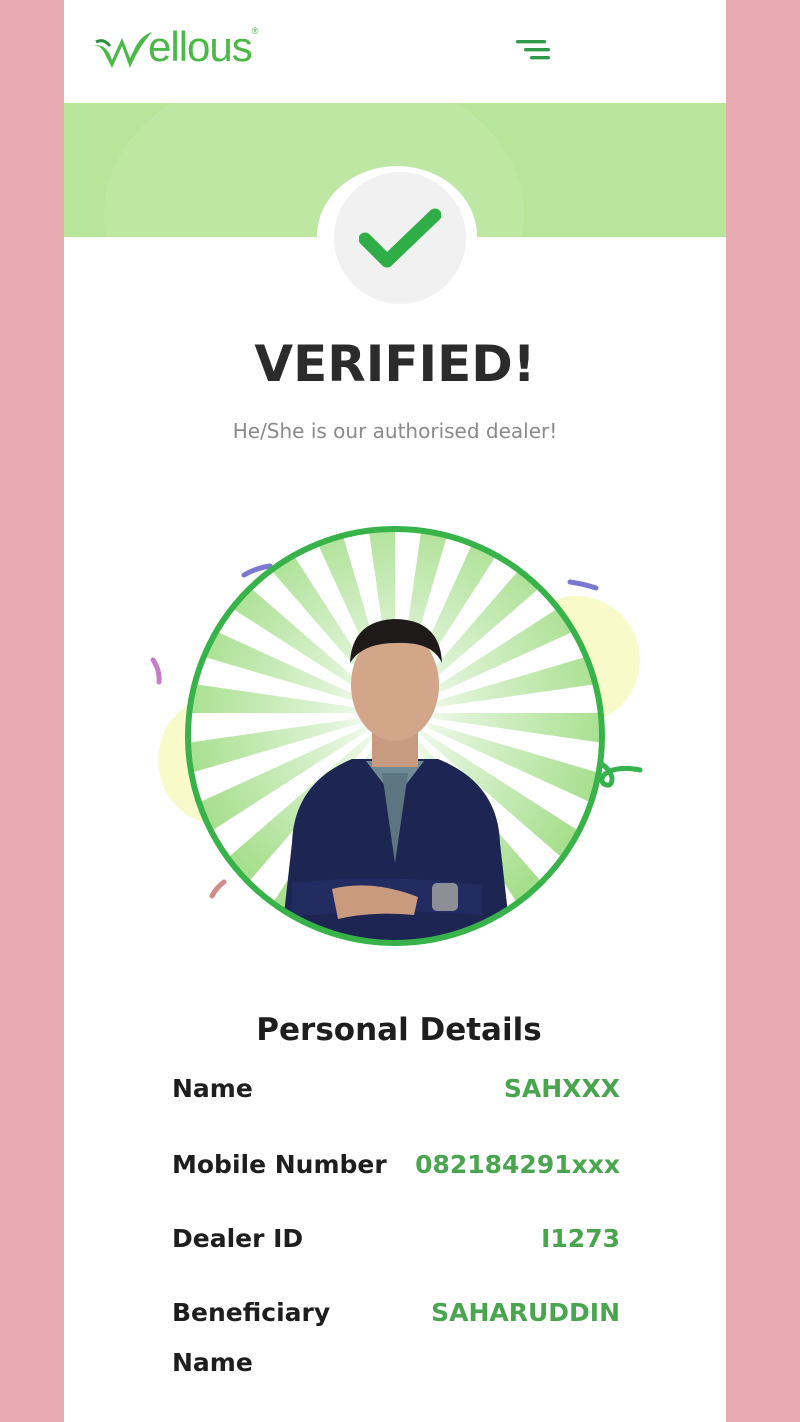  What do you see at coordinates (396, 1177) in the screenshot?
I see `detail-row-mobile: Mobile Number 082184291xxx` at bounding box center [396, 1177].